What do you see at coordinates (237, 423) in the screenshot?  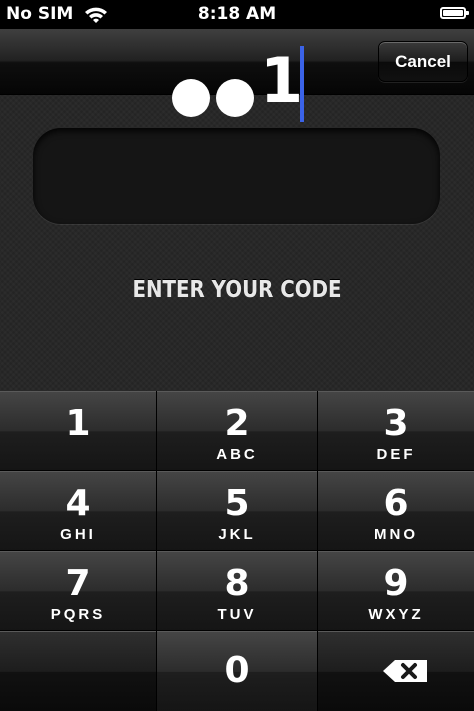 I see `key-number: 2` at bounding box center [237, 423].